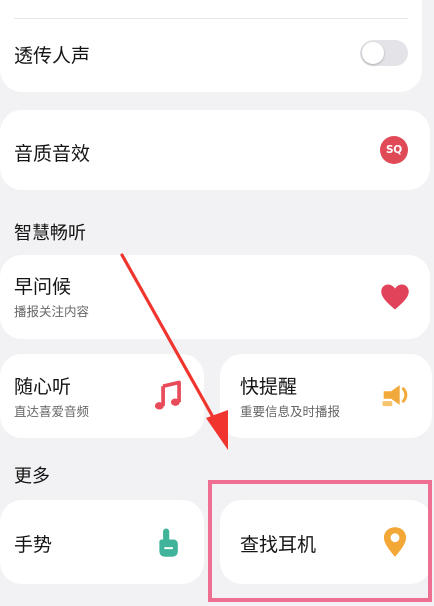 The height and width of the screenshot is (606, 434). What do you see at coordinates (278, 545) in the screenshot?
I see `find-earphones-label: 查找耳机` at bounding box center [278, 545].